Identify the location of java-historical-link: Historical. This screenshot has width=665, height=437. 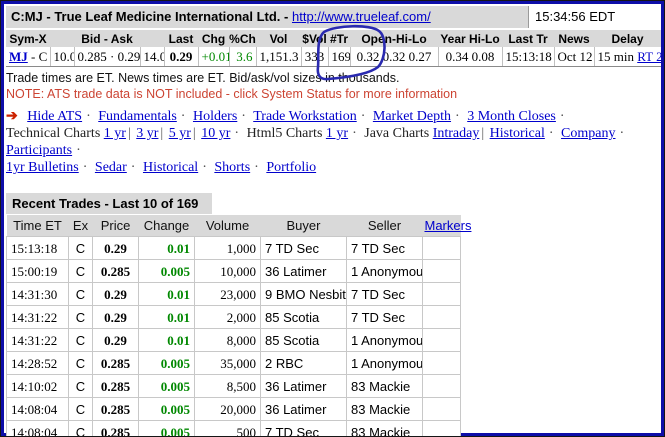
(517, 133).